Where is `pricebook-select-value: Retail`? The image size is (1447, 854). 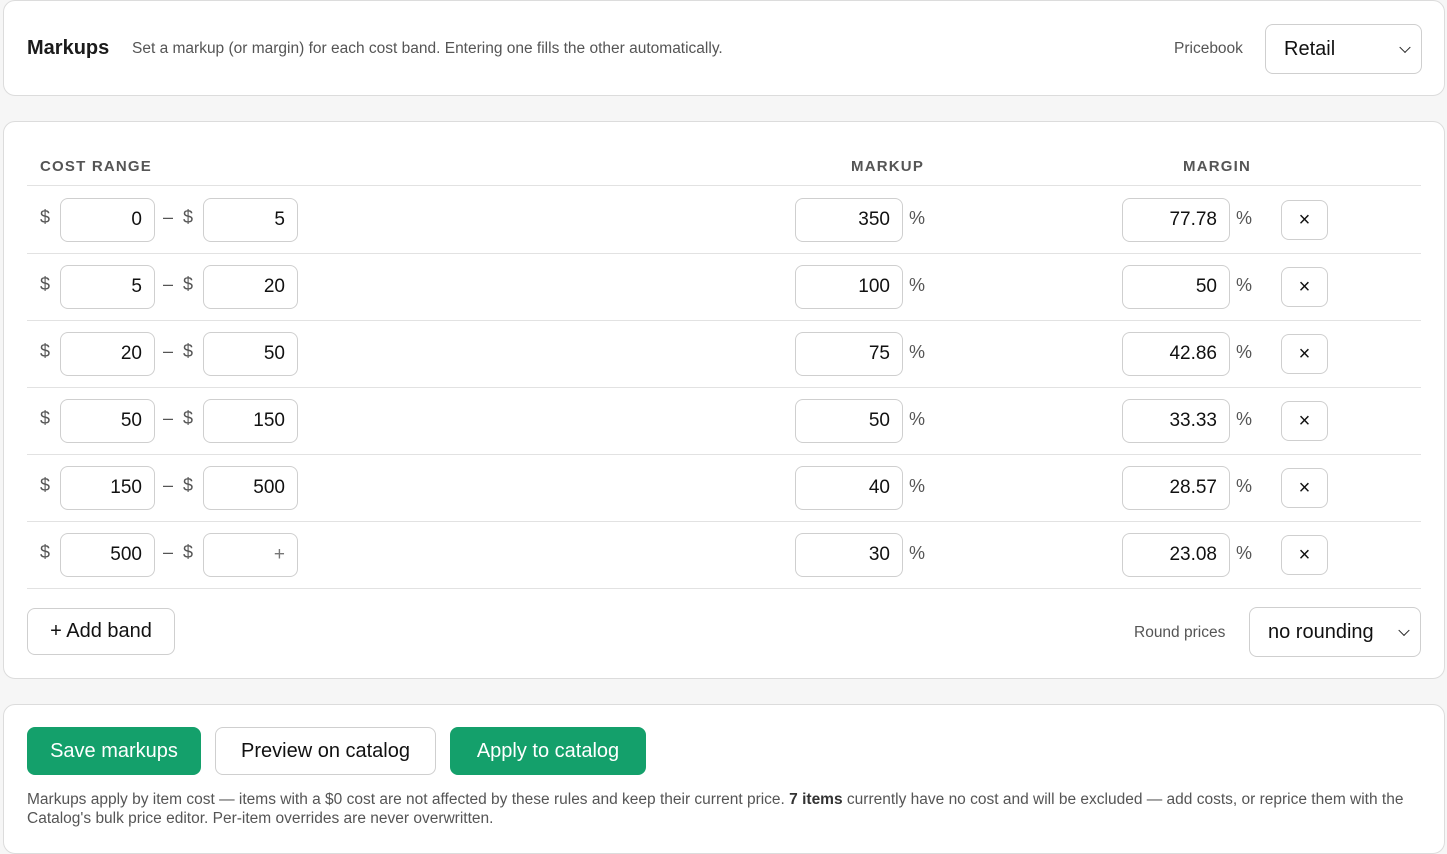
pricebook-select-value: Retail is located at coordinates (1310, 48).